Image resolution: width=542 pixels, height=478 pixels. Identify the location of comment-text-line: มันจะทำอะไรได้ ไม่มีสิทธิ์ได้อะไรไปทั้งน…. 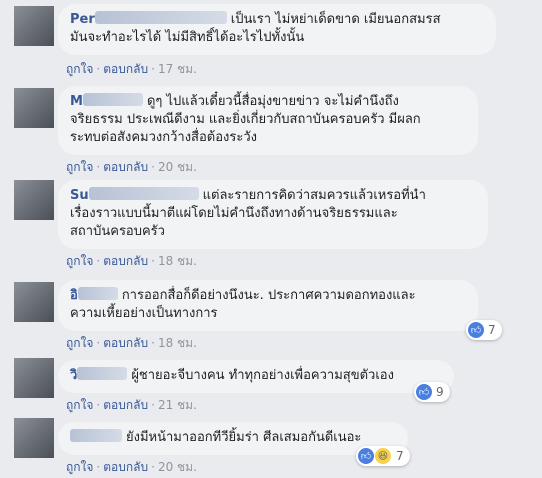
(187, 37).